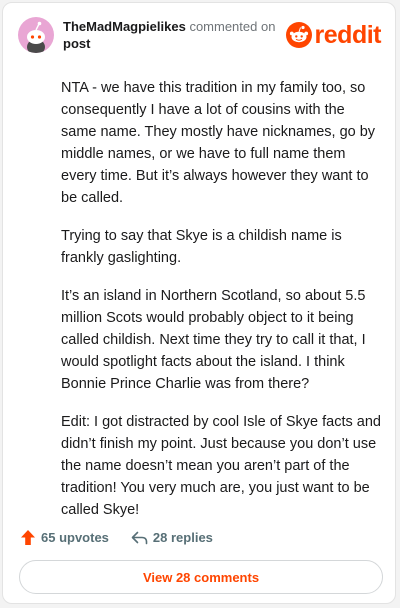 The width and height of the screenshot is (400, 608). What do you see at coordinates (182, 537) in the screenshot?
I see `reply-count: 28 replies` at bounding box center [182, 537].